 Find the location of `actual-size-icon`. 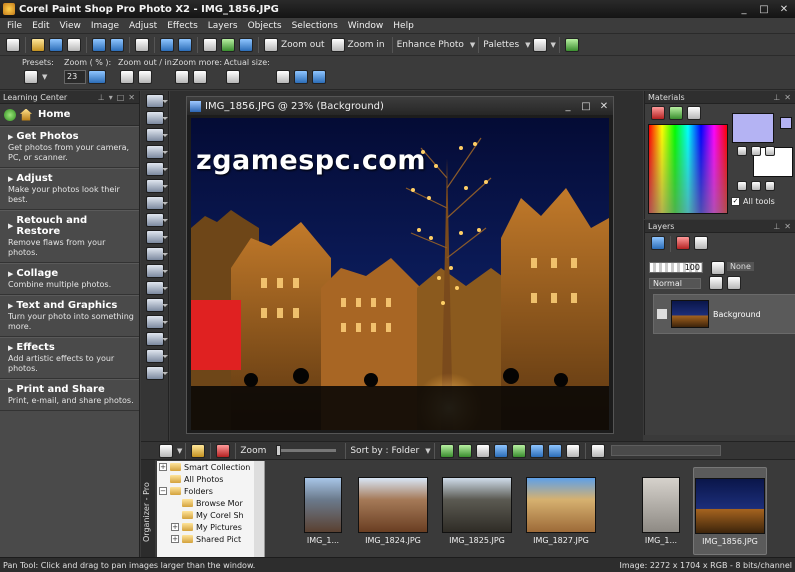

actual-size-icon is located at coordinates (233, 77).